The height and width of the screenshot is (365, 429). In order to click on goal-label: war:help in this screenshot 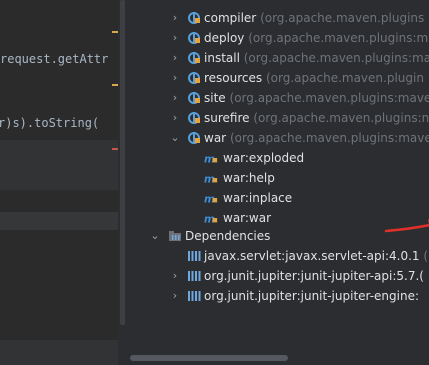, I will do `click(249, 178)`.